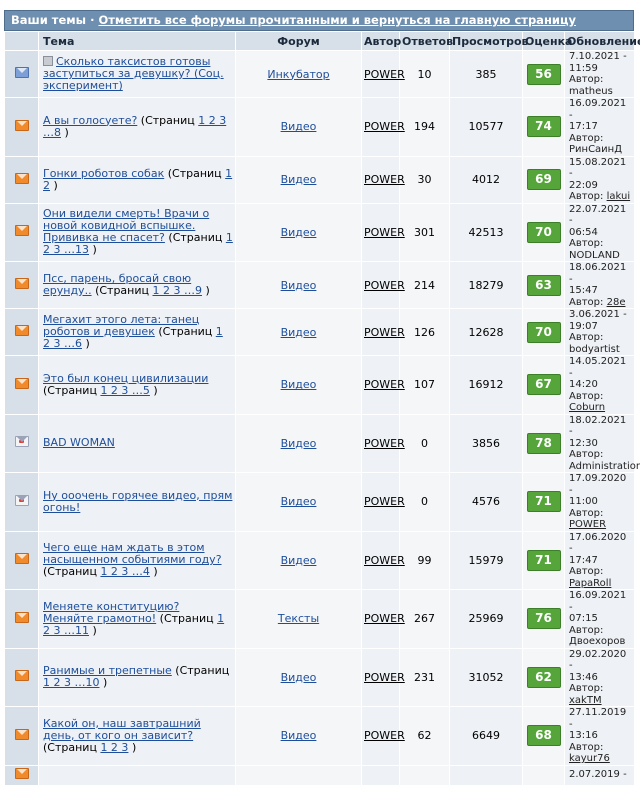  What do you see at coordinates (488, 41) in the screenshot?
I see `col-views: Просмотров` at bounding box center [488, 41].